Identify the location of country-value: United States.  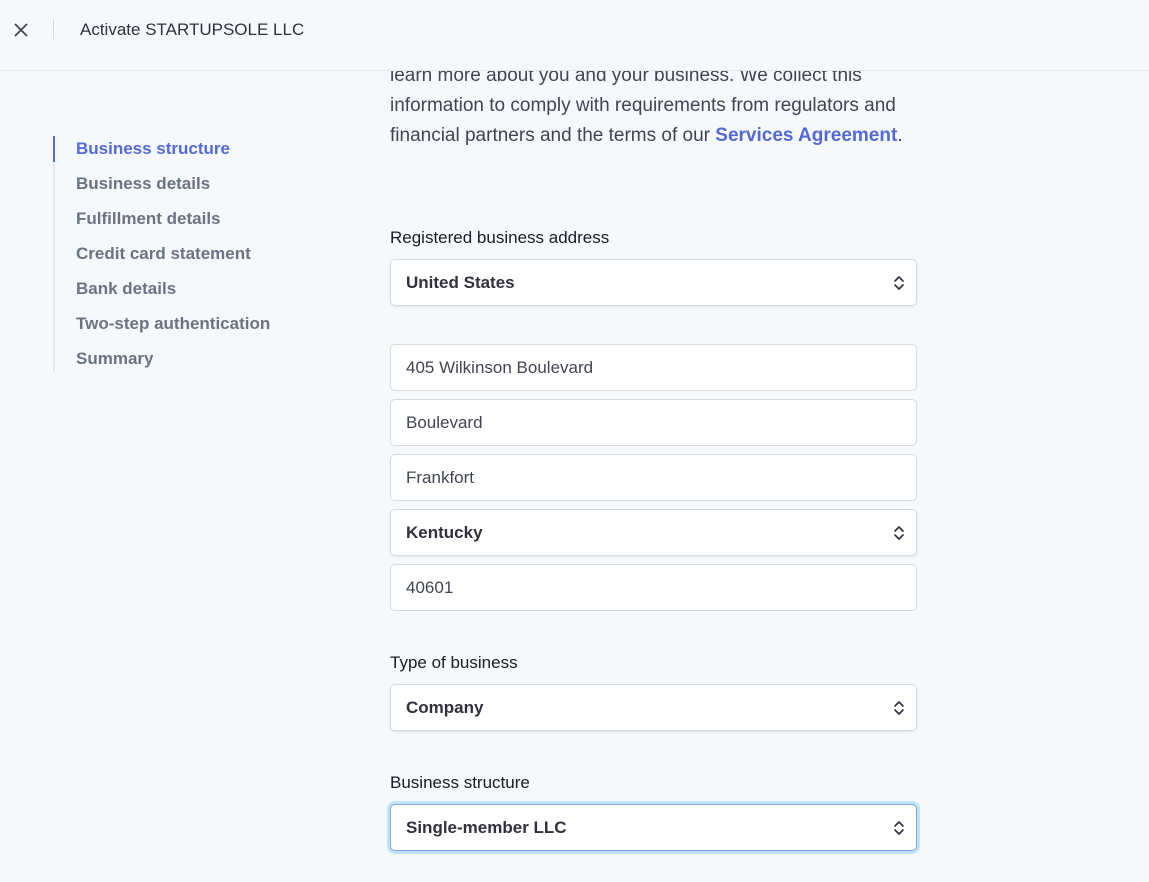
(460, 282).